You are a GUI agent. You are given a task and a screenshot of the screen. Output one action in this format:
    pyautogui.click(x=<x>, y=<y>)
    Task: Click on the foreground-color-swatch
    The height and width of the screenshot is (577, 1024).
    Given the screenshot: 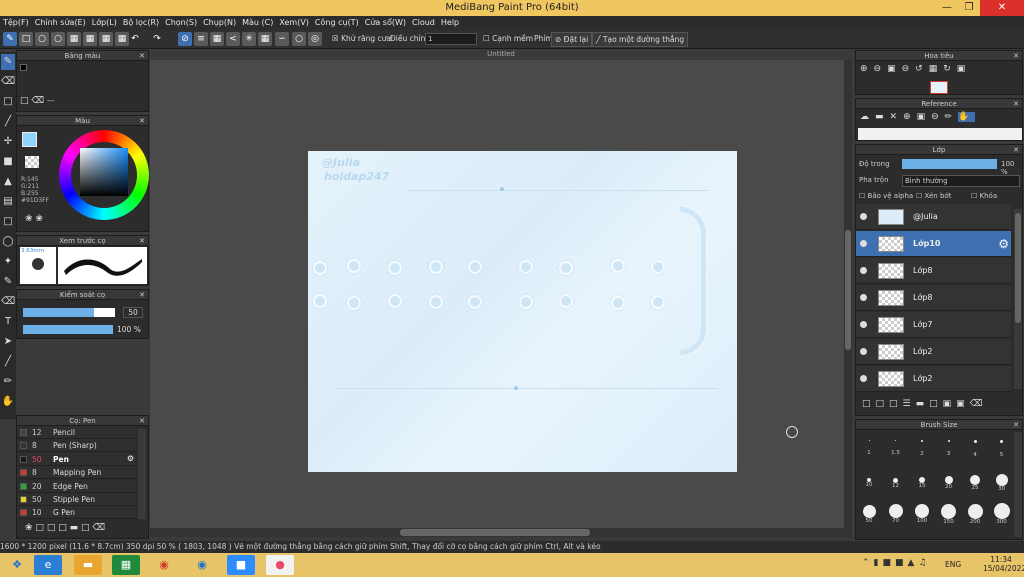 What is the action you would take?
    pyautogui.click(x=29, y=139)
    